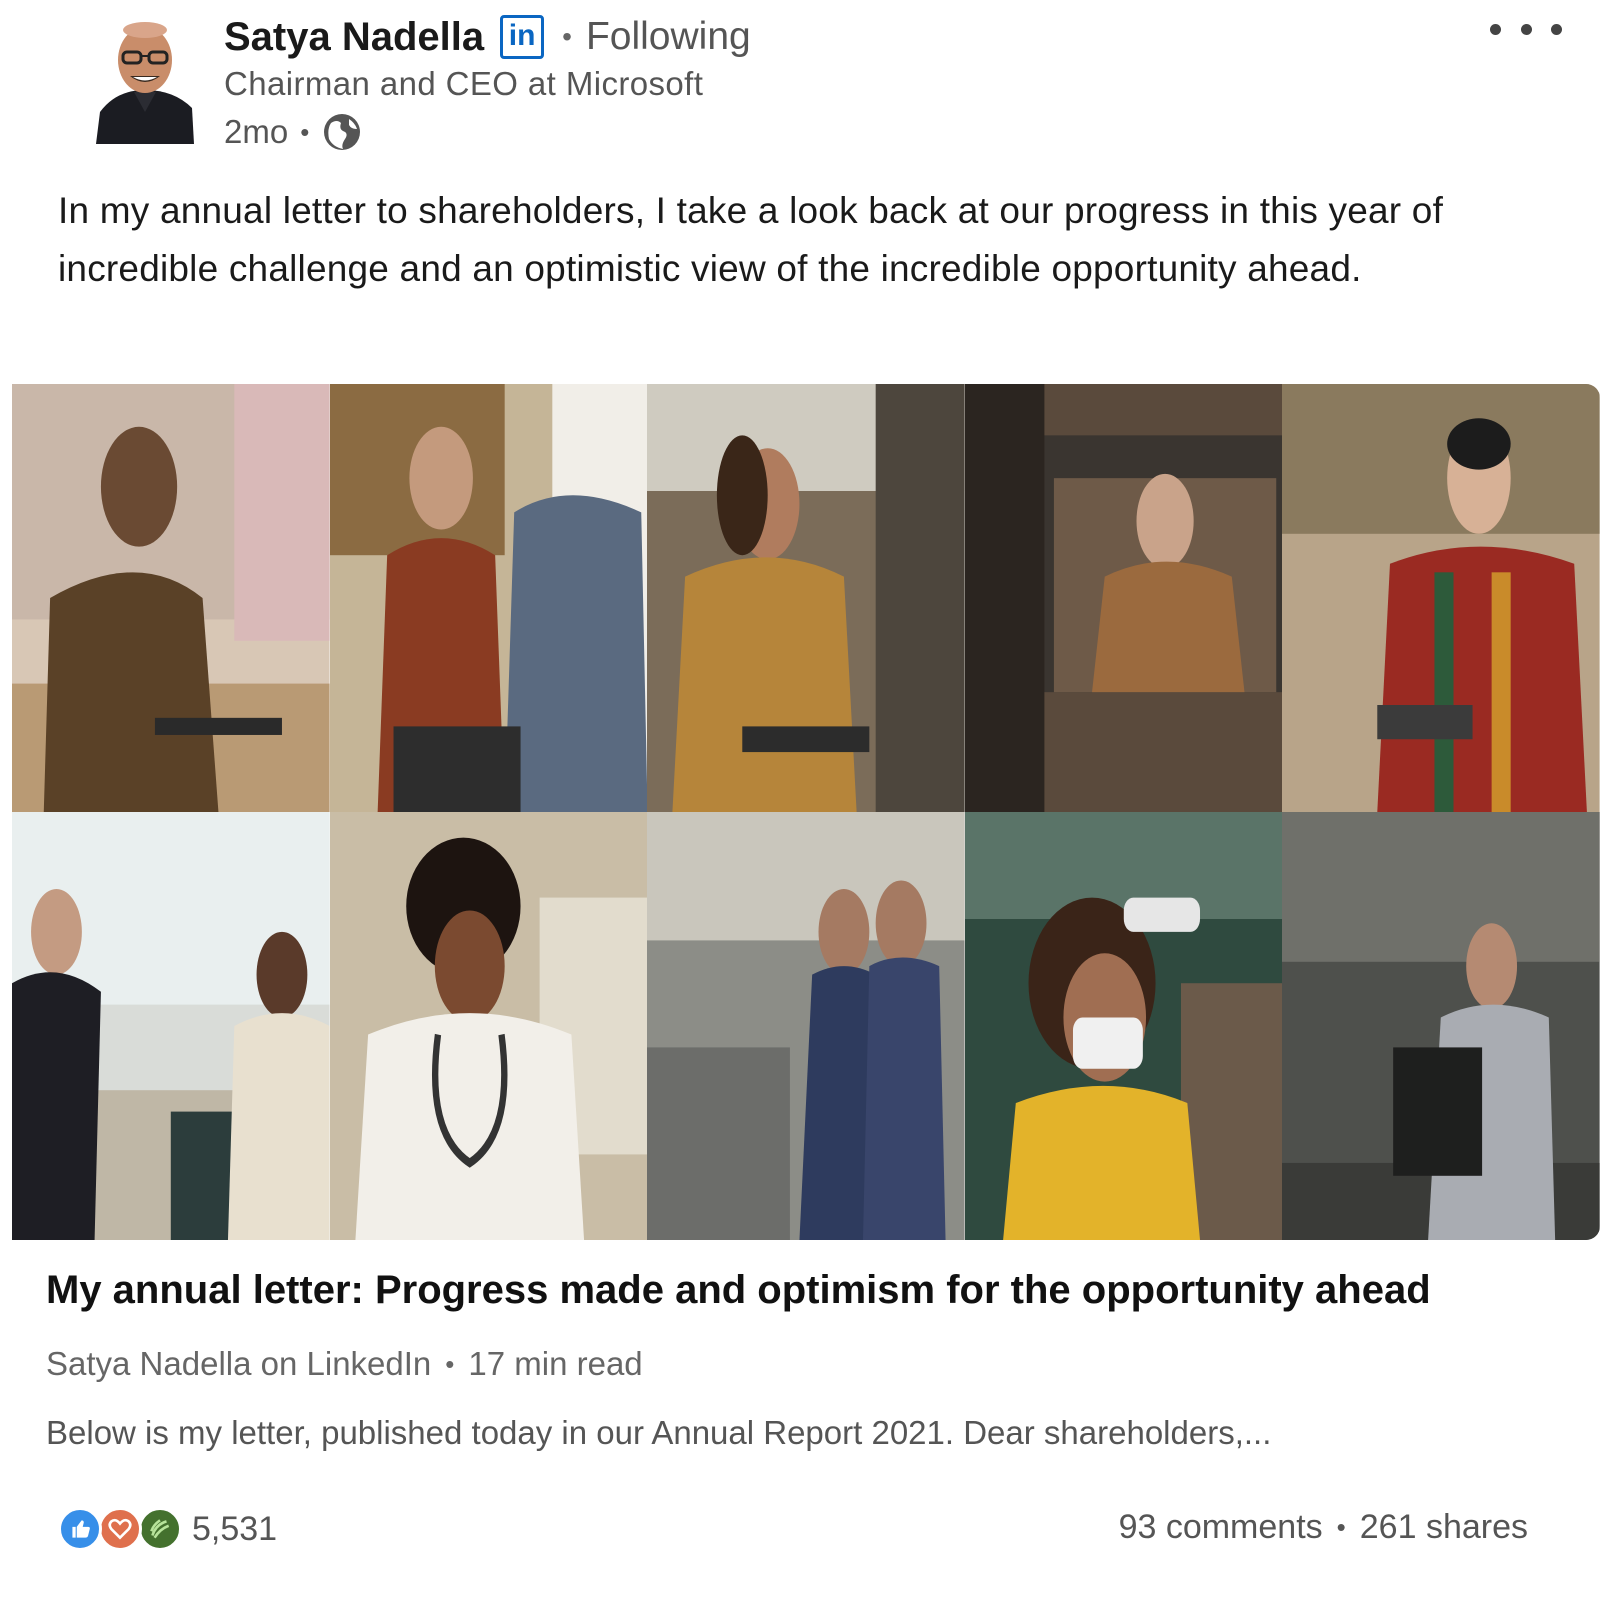 The image size is (1600, 1598). Describe the element at coordinates (171, 1026) in the screenshot. I see `photo-bank-counter` at that location.